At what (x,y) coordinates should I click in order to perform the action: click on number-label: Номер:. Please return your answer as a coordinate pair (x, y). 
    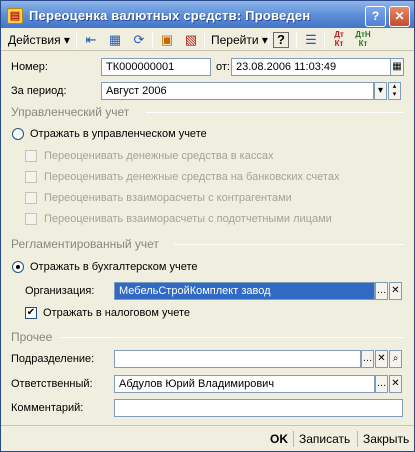
    Looking at the image, I should click on (29, 67).